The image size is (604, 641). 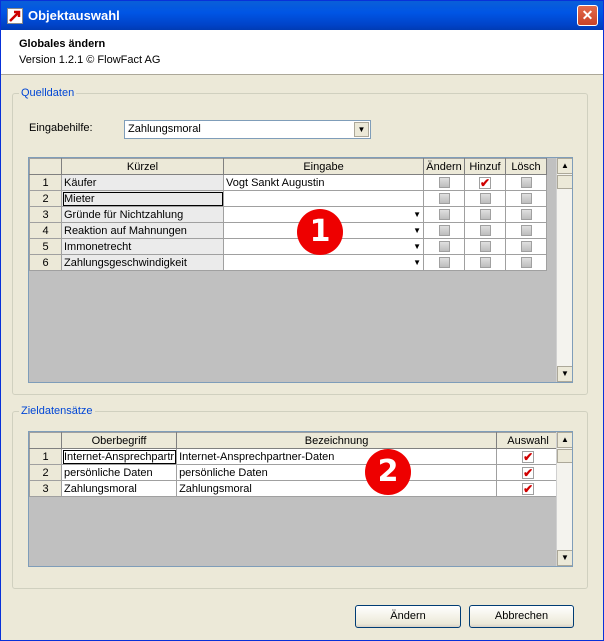 What do you see at coordinates (142, 214) in the screenshot?
I see `kuerzel-cell: Gründe für Nichtzahlung` at bounding box center [142, 214].